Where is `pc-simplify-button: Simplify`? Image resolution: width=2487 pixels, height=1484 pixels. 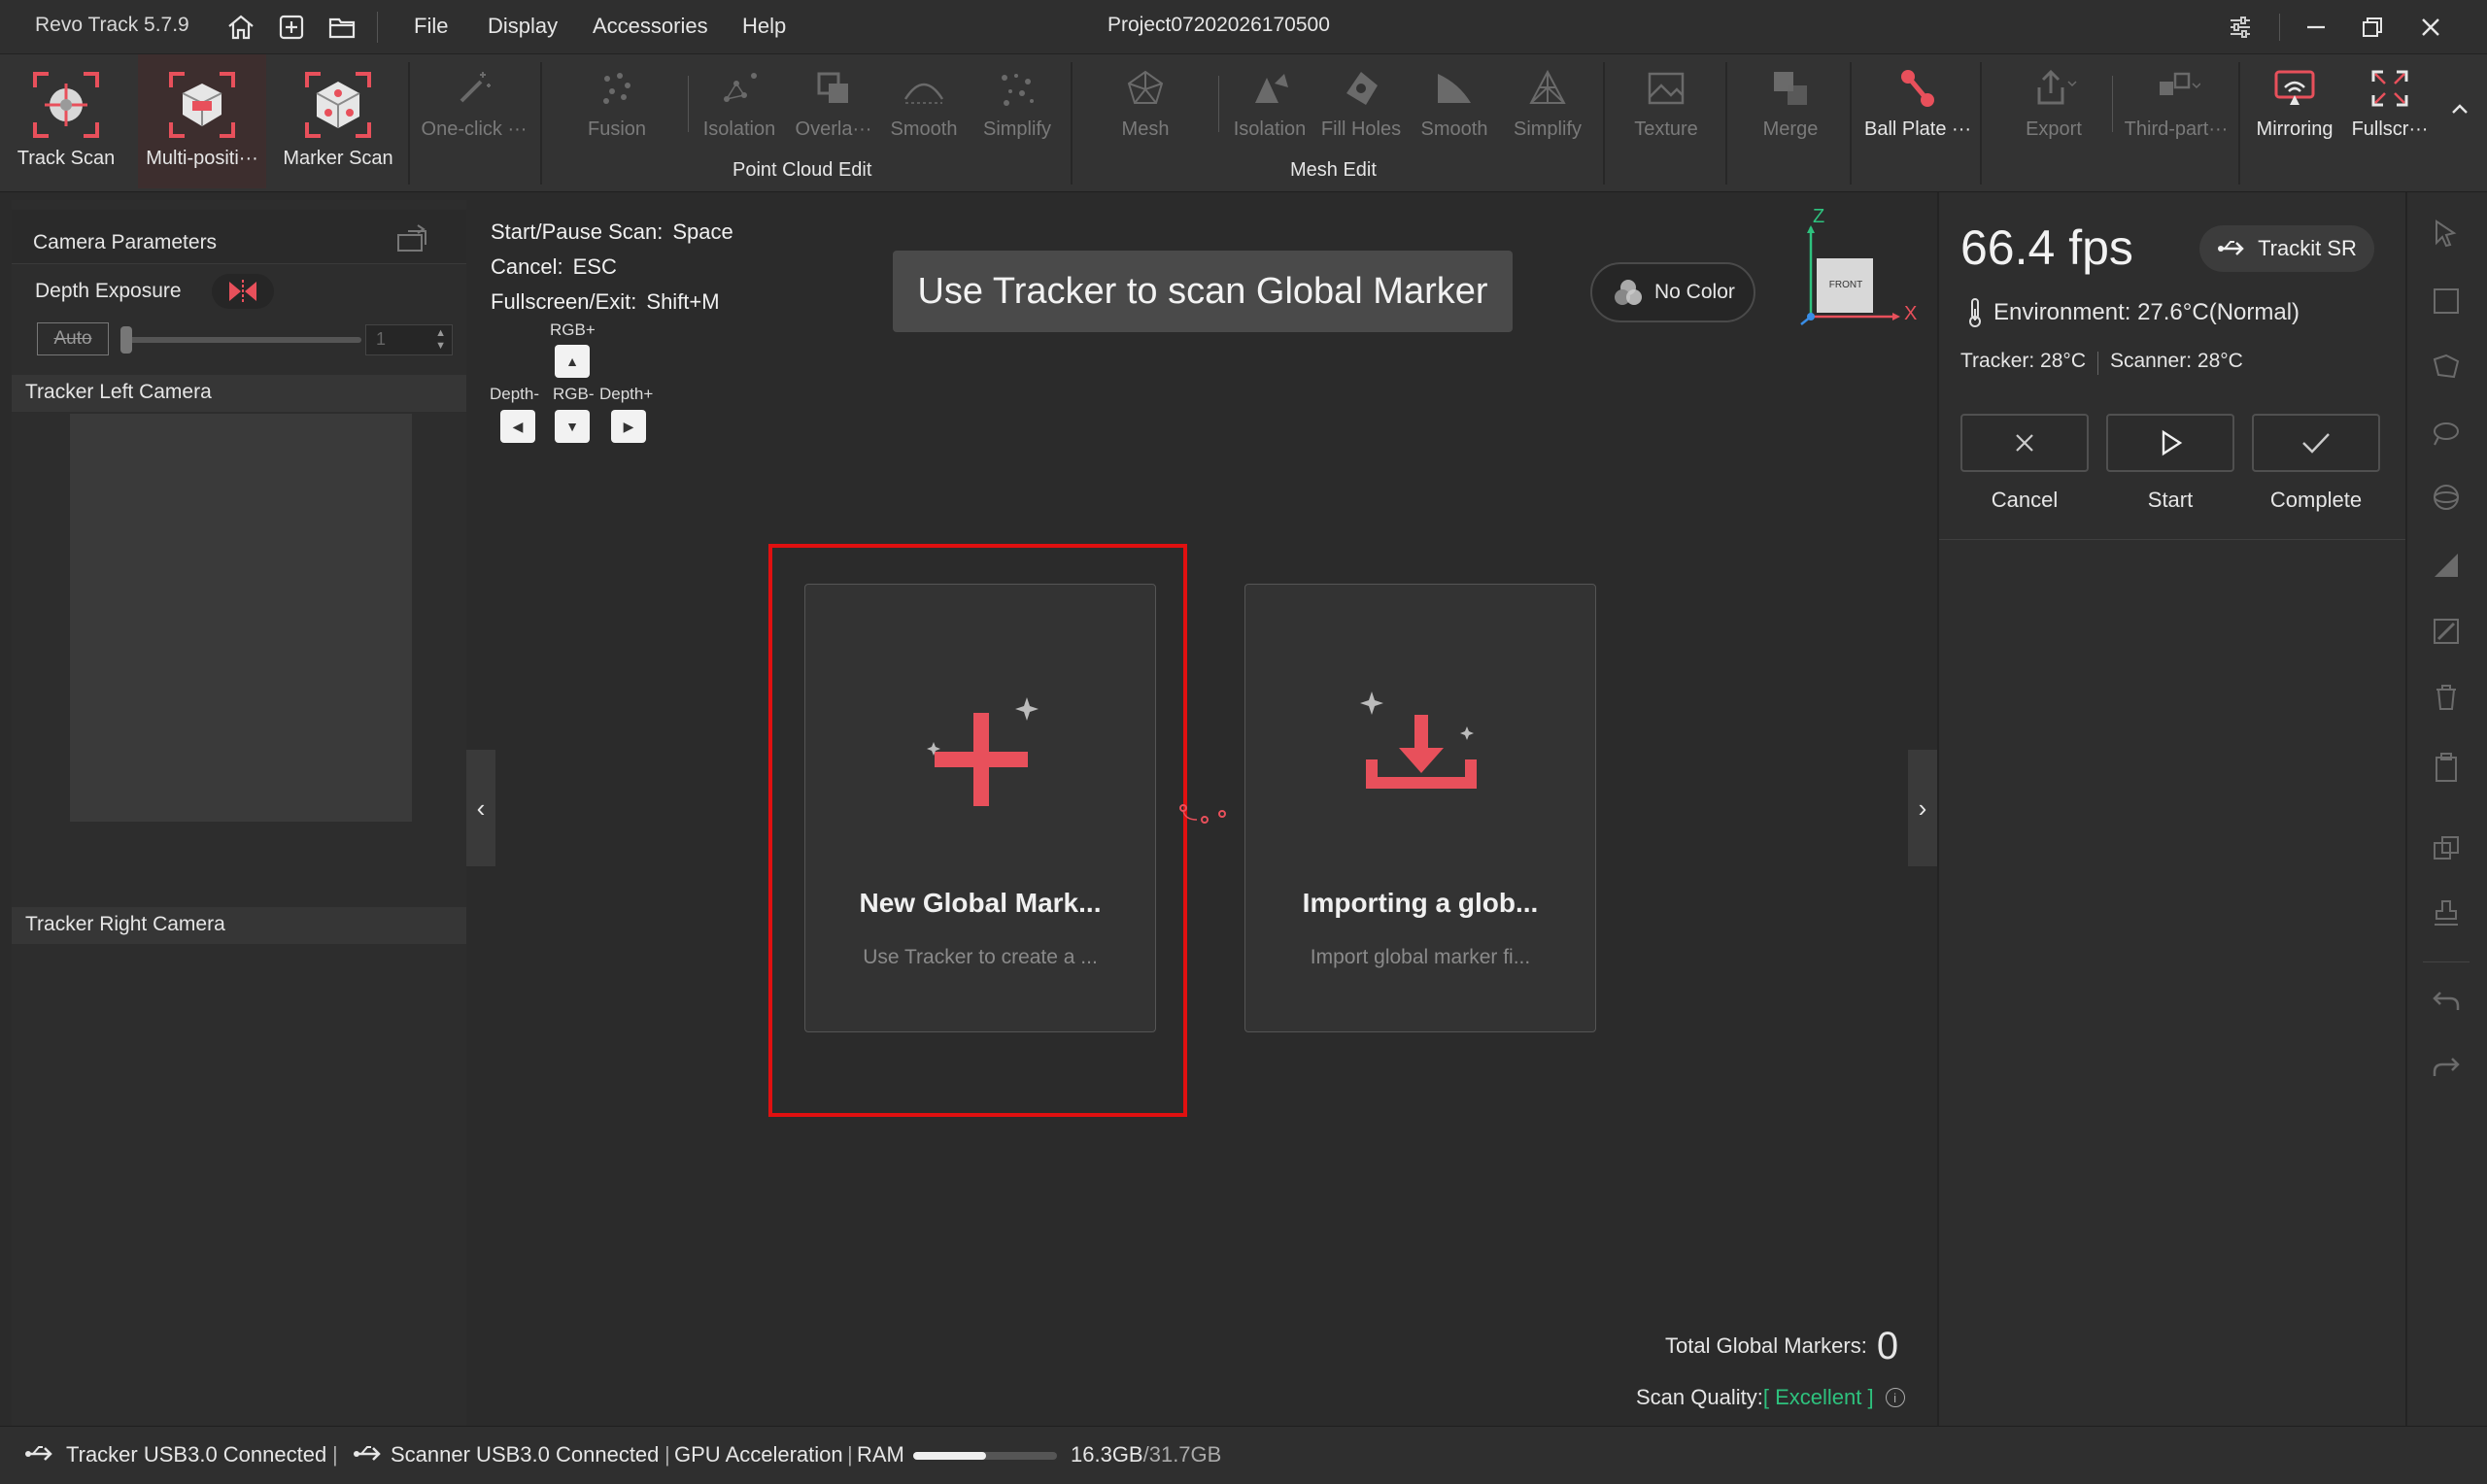 pc-simplify-button: Simplify is located at coordinates (1017, 108).